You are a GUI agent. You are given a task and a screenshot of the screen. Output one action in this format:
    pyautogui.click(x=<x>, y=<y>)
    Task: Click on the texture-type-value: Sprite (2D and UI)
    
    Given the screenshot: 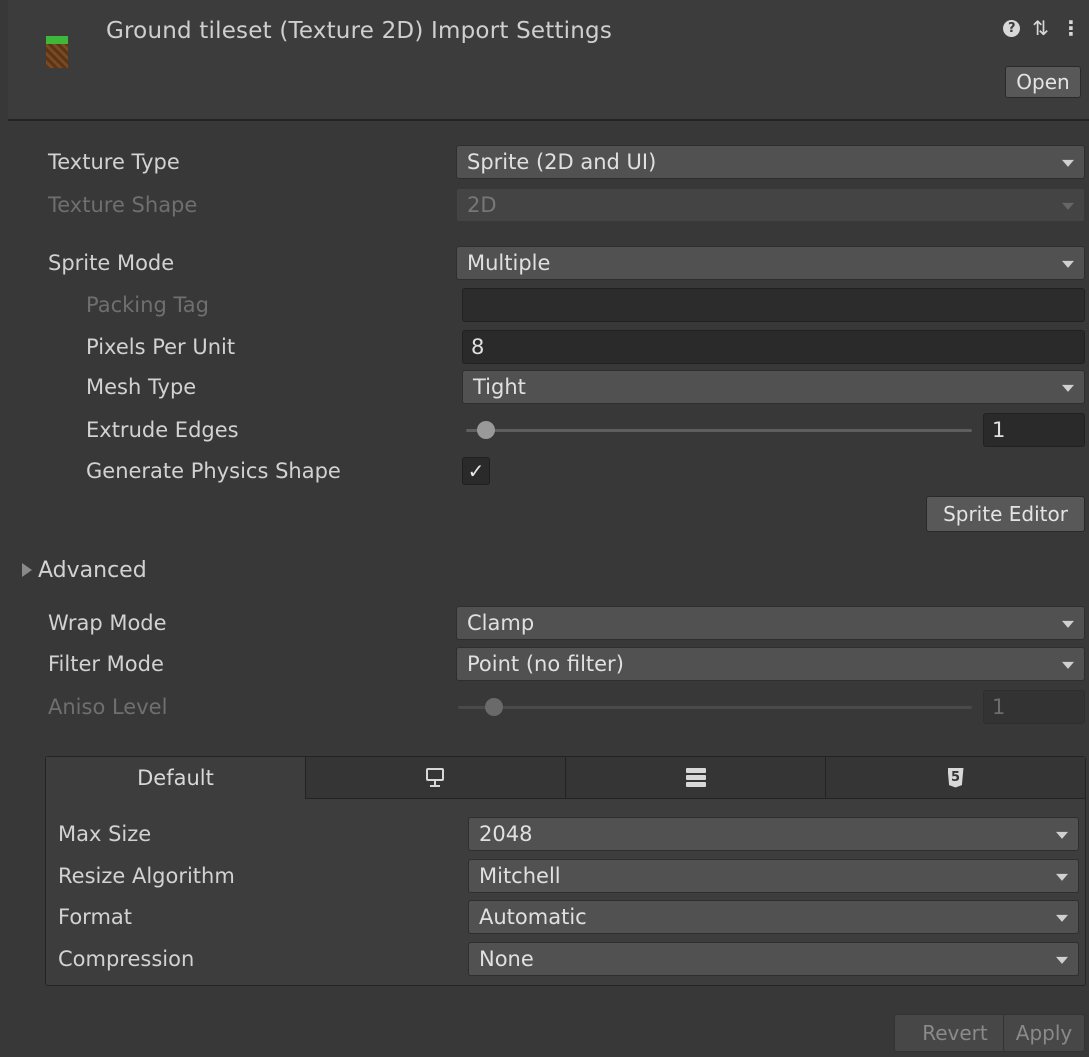 What is the action you would take?
    pyautogui.click(x=562, y=162)
    